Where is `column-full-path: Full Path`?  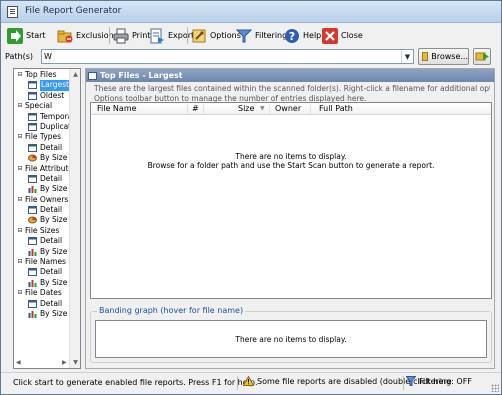 column-full-path: Full Path is located at coordinates (336, 109).